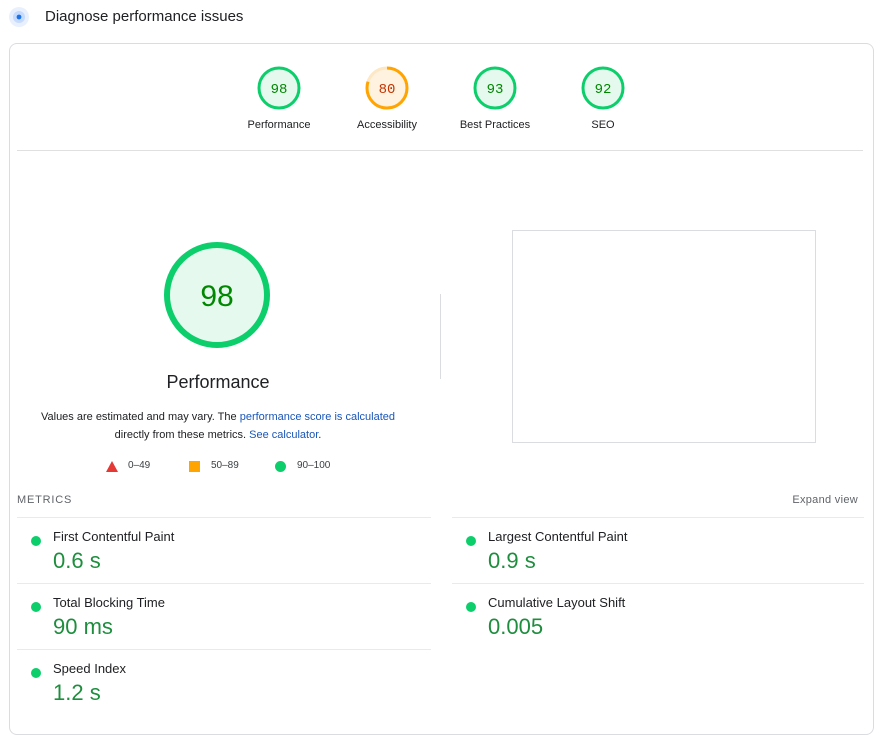 This screenshot has width=891, height=735. I want to click on score-gauge-icon: 98, so click(279, 88).